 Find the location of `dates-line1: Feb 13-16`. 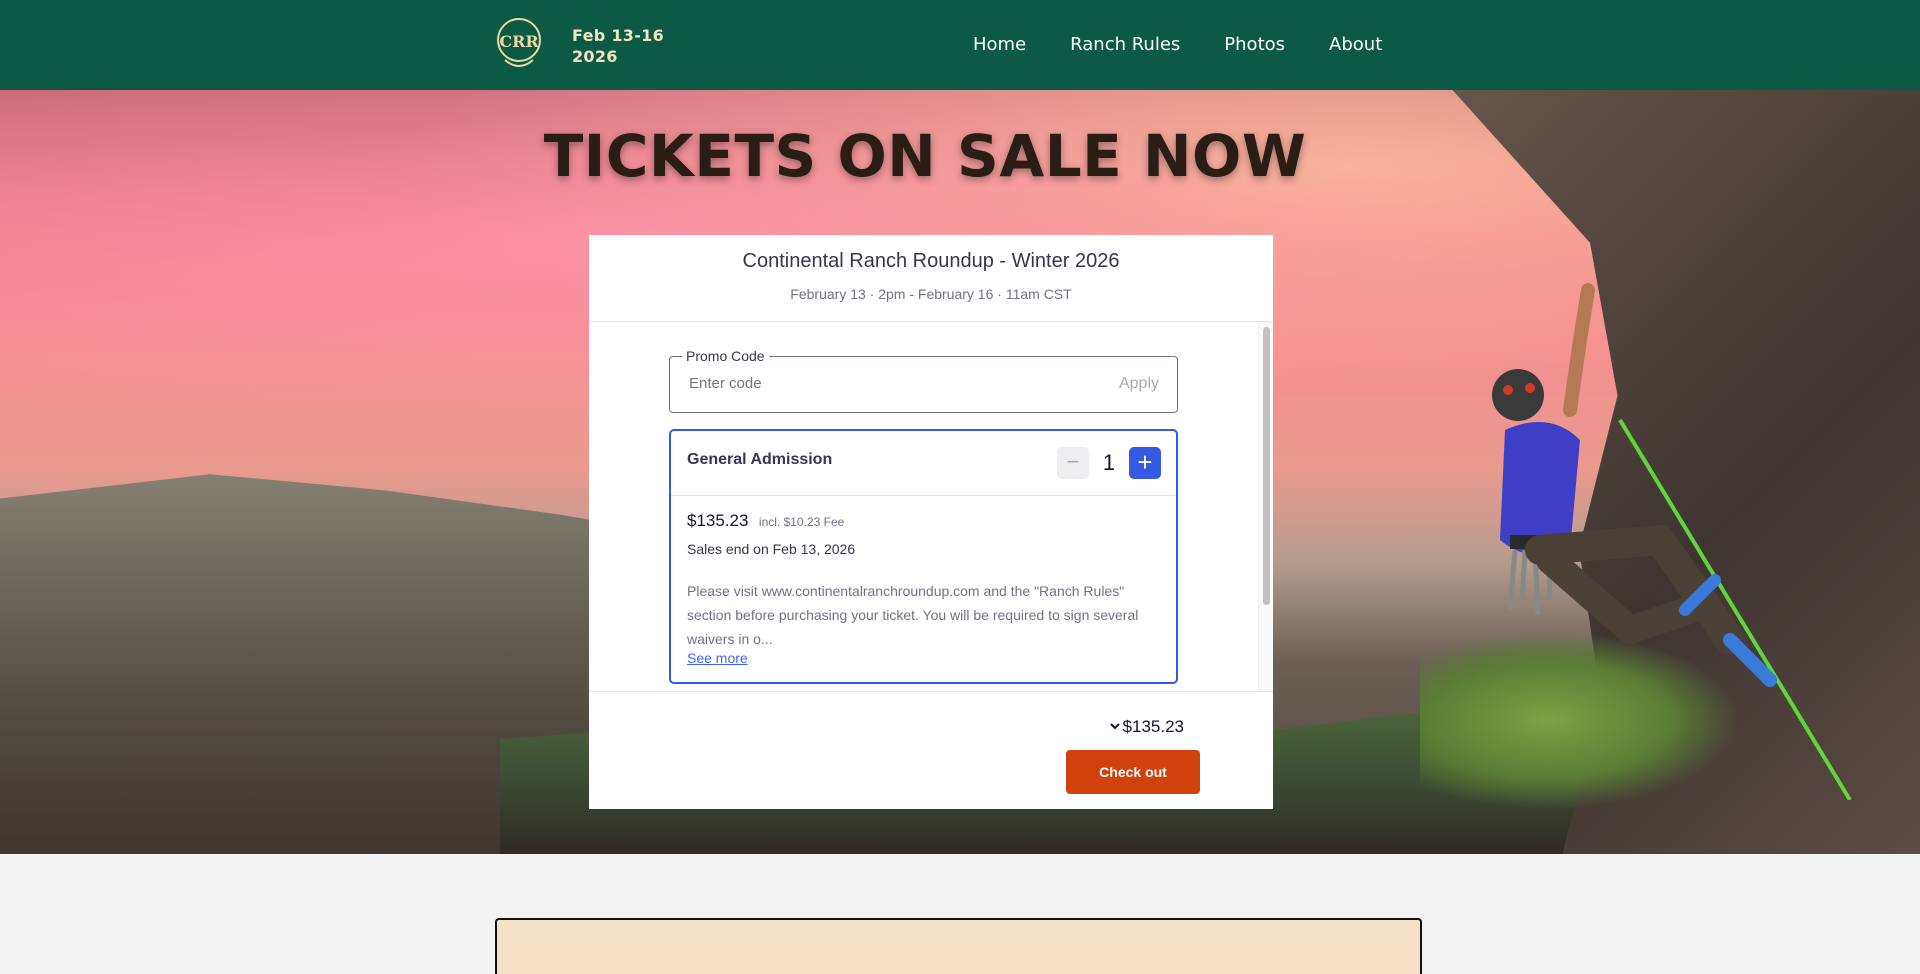

dates-line1: Feb 13-16 is located at coordinates (618, 35).